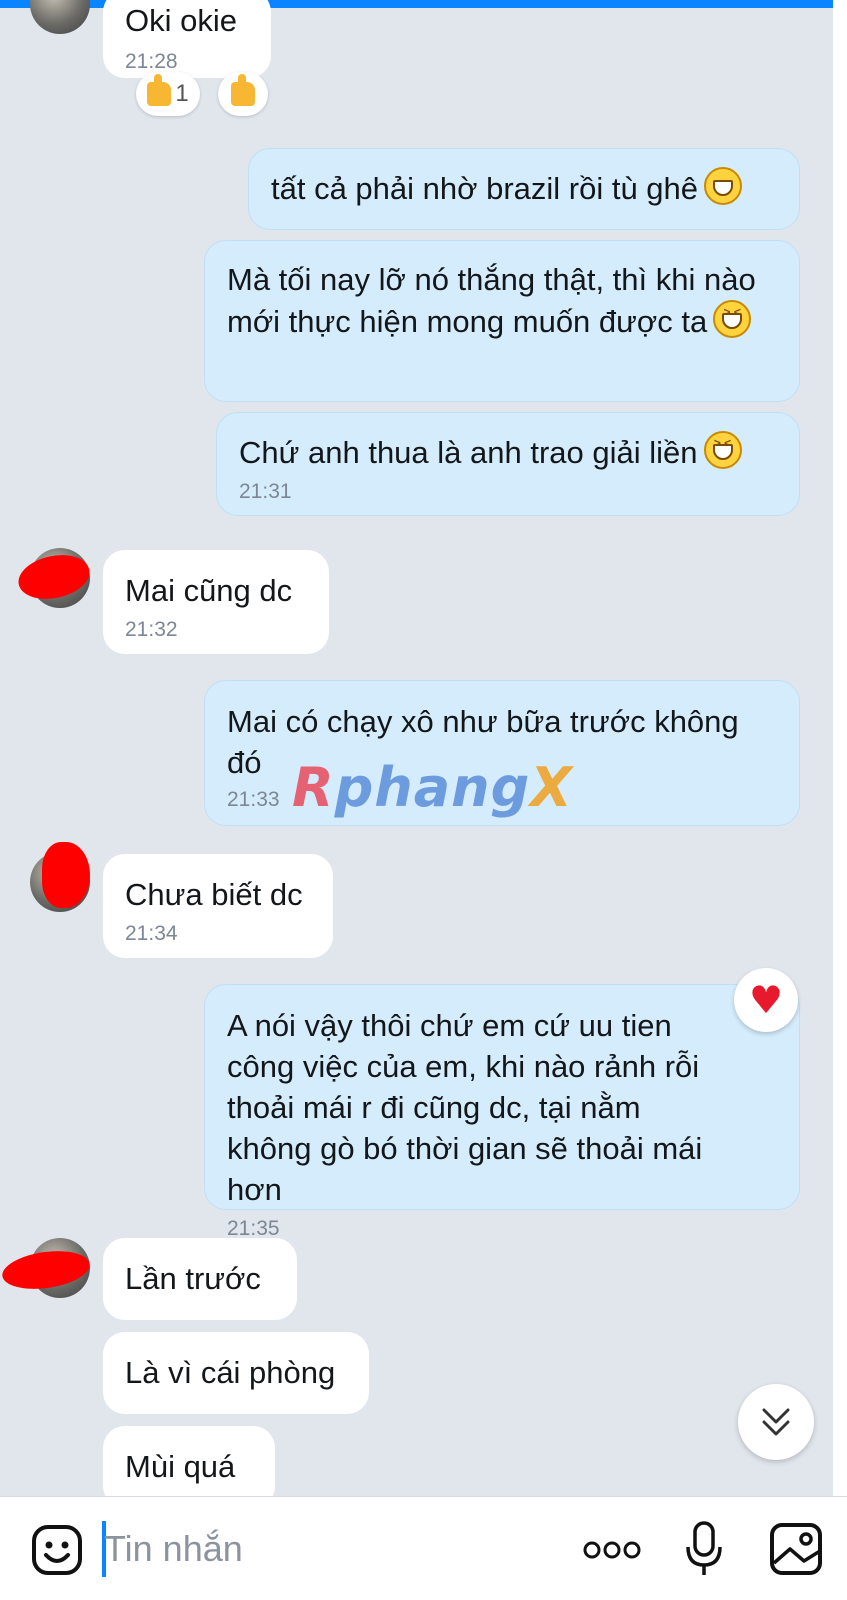 The image size is (847, 1600). I want to click on reaction-count: 1, so click(182, 93).